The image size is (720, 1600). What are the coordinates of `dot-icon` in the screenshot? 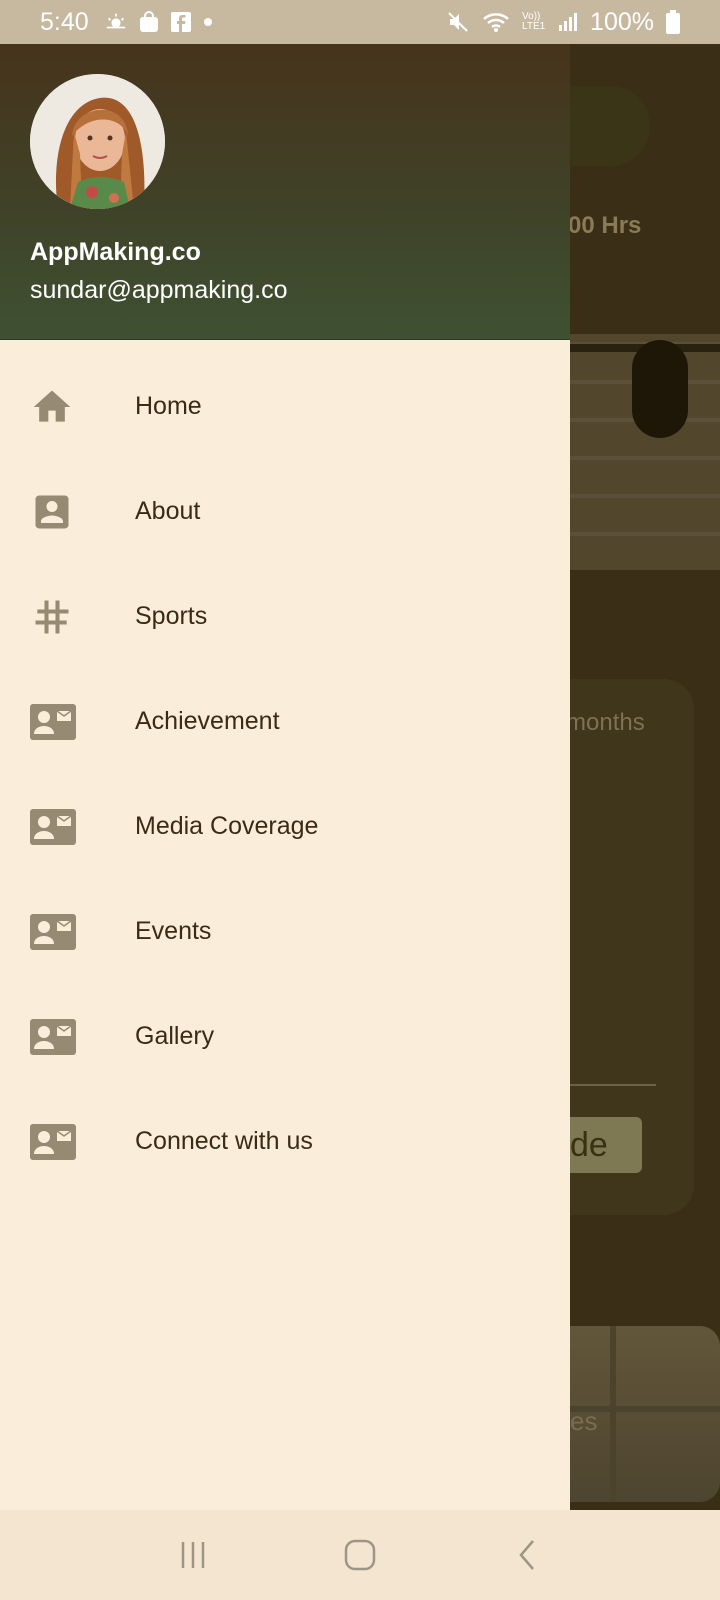 It's located at (208, 22).